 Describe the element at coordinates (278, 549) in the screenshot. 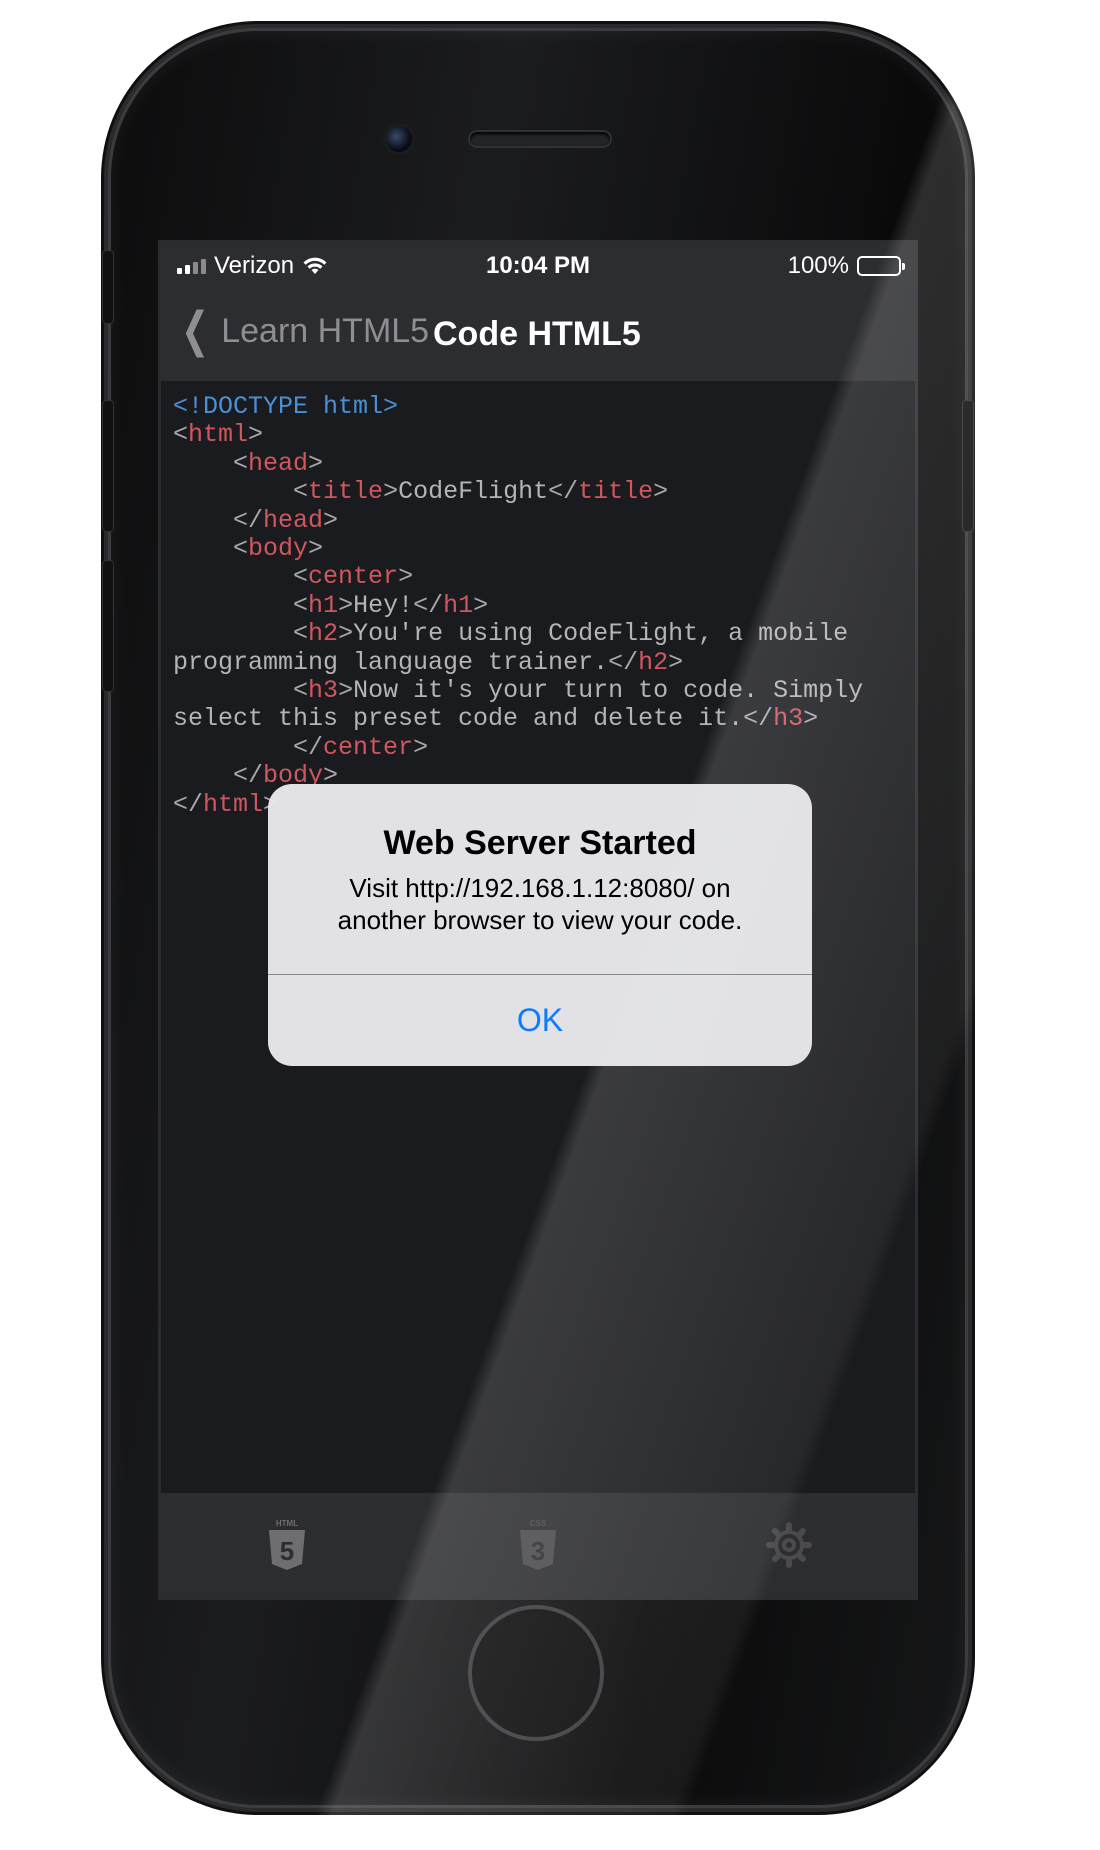

I see `code-tag-name: body` at that location.